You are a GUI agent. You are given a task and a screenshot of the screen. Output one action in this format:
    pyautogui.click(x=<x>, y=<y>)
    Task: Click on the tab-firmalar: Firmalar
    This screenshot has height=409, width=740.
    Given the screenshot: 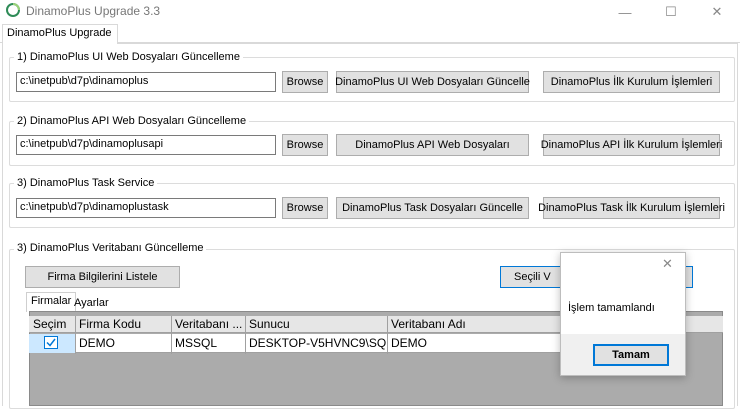 What is the action you would take?
    pyautogui.click(x=51, y=302)
    